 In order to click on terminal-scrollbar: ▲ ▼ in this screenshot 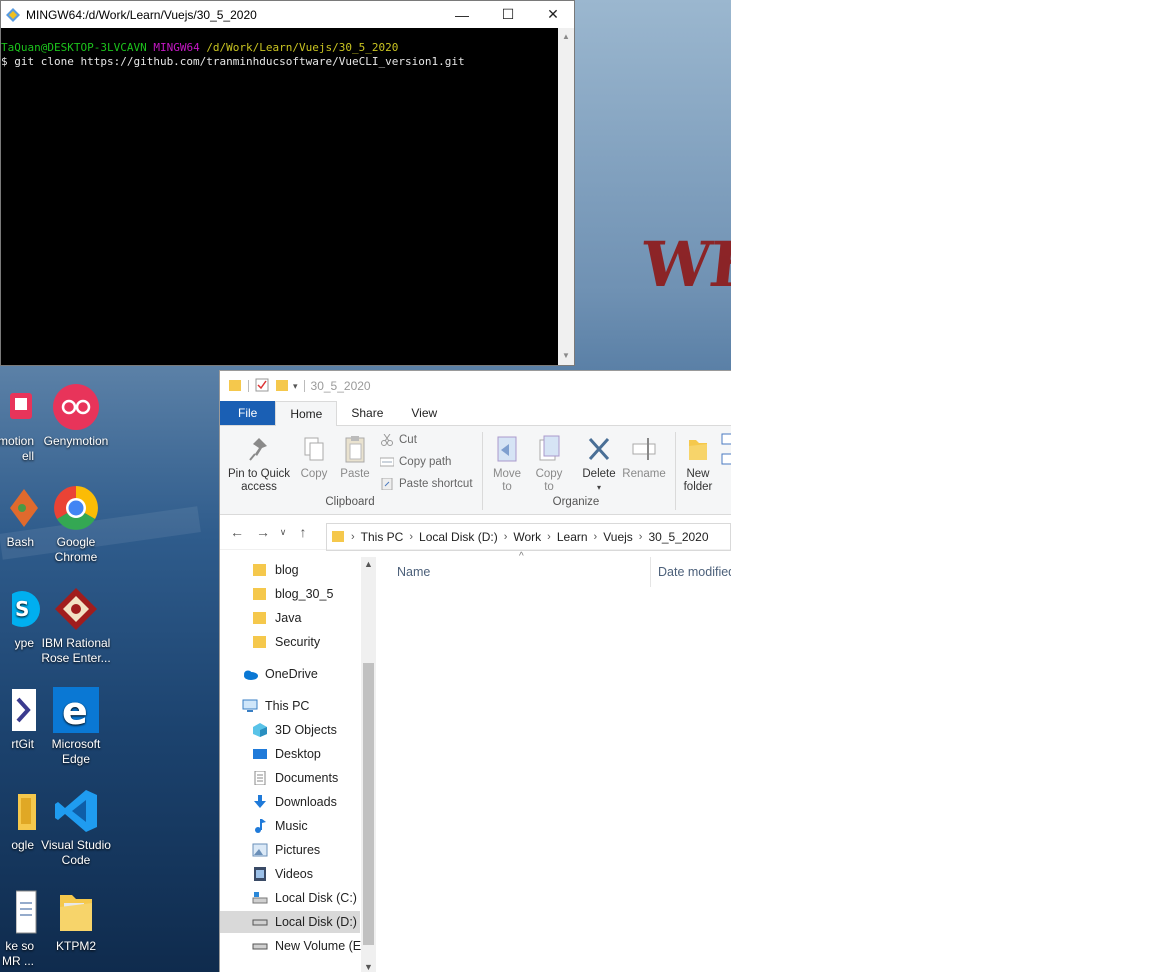, I will do `click(566, 196)`.